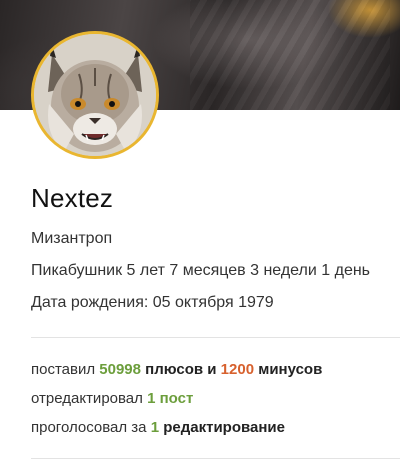 Image resolution: width=400 pixels, height=467 pixels. I want to click on stat-votes-suffix: минусов, so click(290, 369).